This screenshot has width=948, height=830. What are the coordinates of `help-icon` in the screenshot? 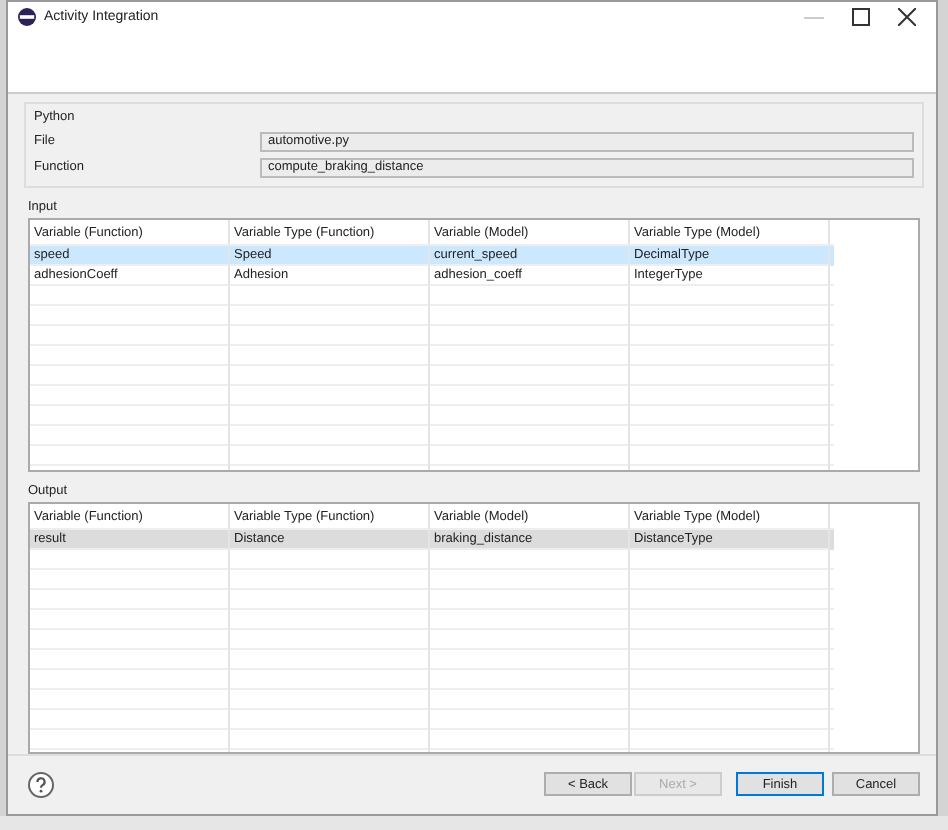 It's located at (41, 784).